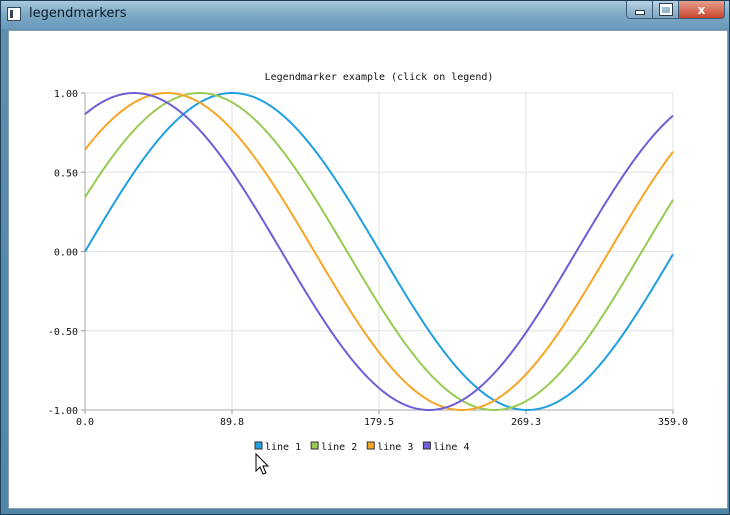 This screenshot has height=515, width=730. I want to click on y-tick-label: 0.50, so click(66, 173).